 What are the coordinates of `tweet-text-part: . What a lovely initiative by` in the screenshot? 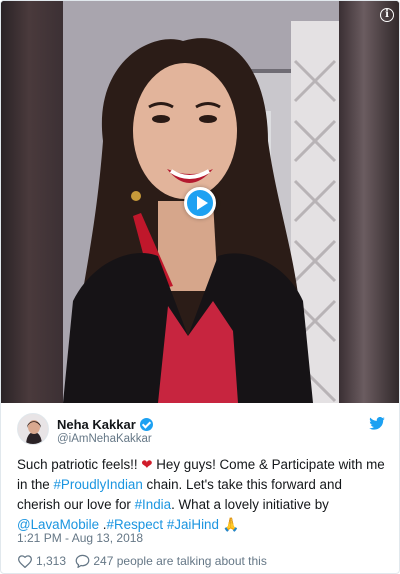 It's located at (250, 504).